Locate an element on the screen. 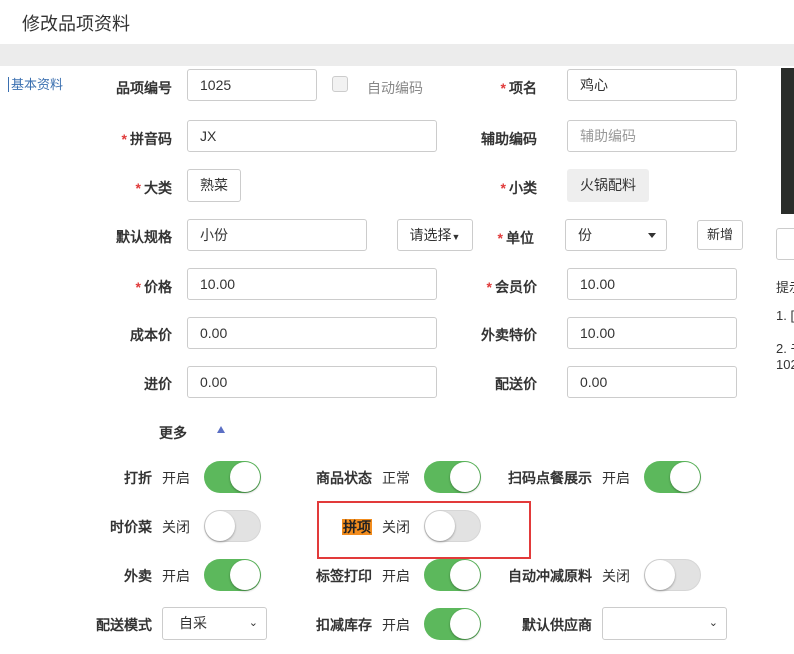 The height and width of the screenshot is (654, 794). label-print-state: 开启 is located at coordinates (396, 576).